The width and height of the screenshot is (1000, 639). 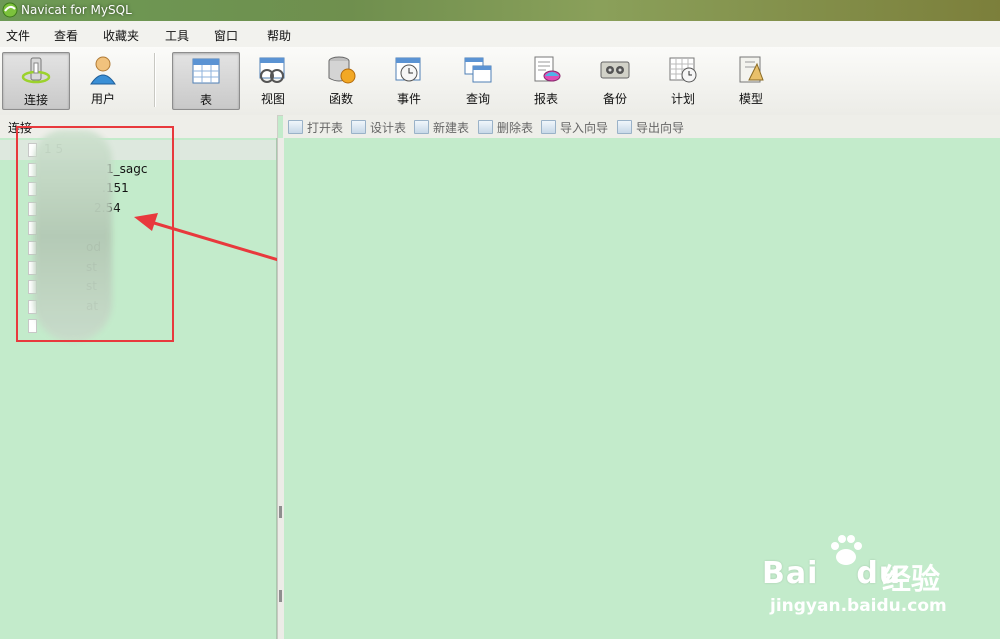 I want to click on event-label: 事件, so click(x=408, y=99).